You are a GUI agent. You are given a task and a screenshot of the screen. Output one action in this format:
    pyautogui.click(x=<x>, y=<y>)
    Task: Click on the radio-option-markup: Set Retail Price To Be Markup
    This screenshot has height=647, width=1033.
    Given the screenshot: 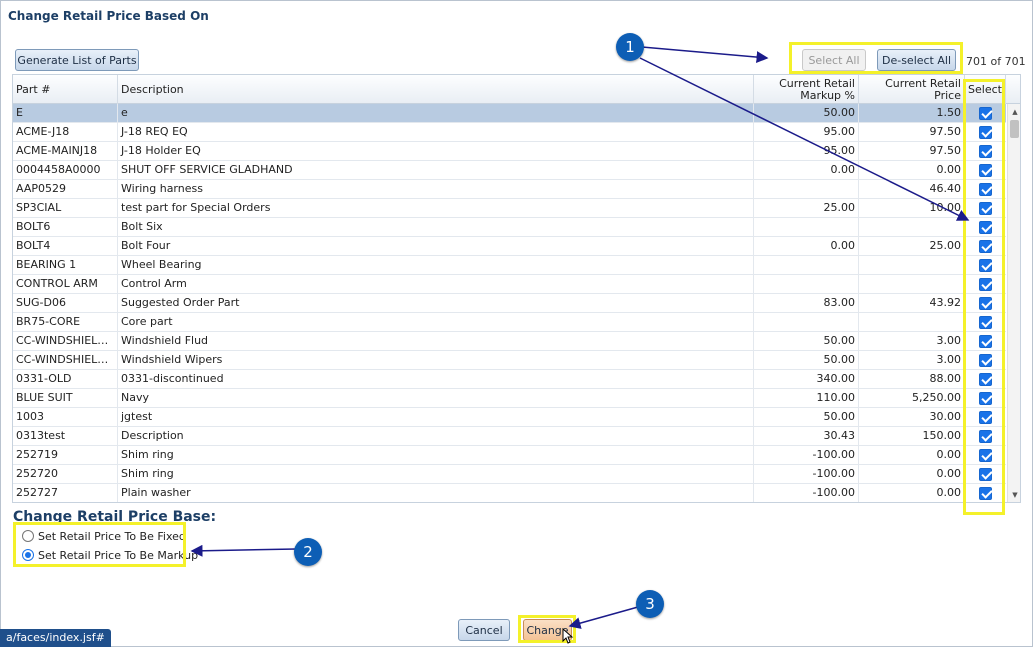 What is the action you would take?
    pyautogui.click(x=110, y=555)
    